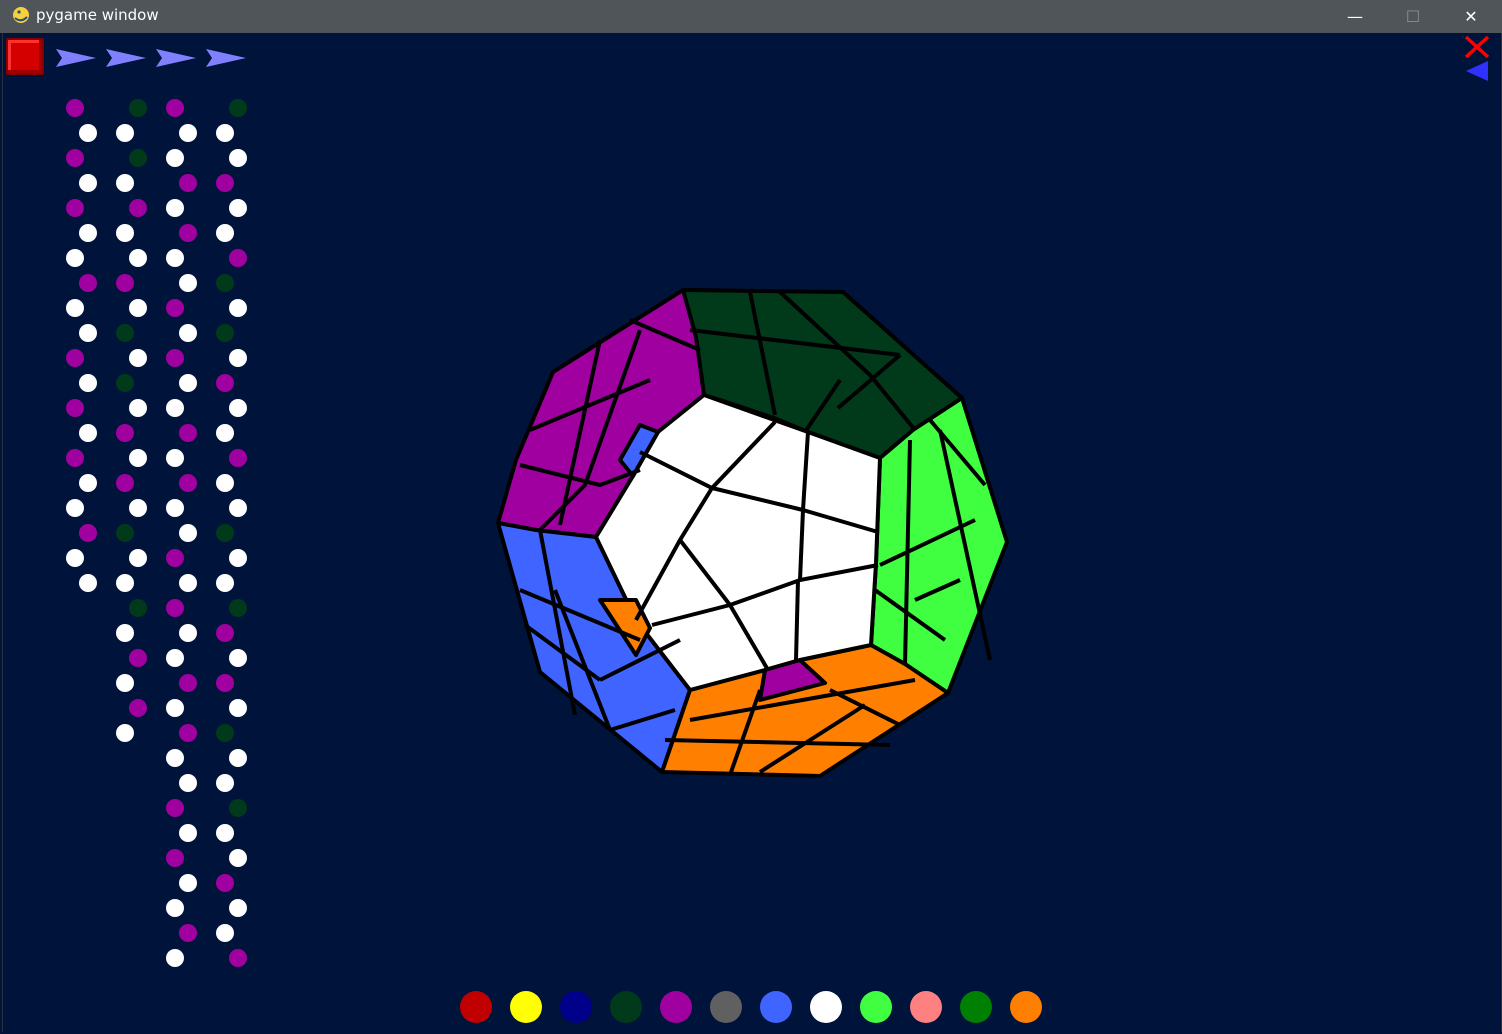  What do you see at coordinates (476, 1007) in the screenshot?
I see `palette-swatch-red` at bounding box center [476, 1007].